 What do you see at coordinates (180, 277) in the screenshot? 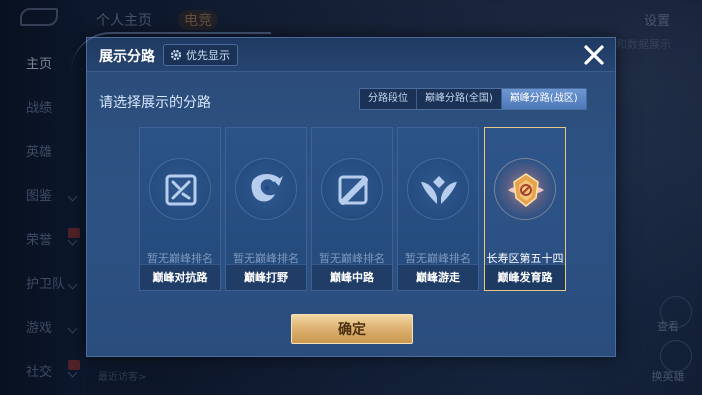
I see `lane-name: 巅峰对抗路` at bounding box center [180, 277].